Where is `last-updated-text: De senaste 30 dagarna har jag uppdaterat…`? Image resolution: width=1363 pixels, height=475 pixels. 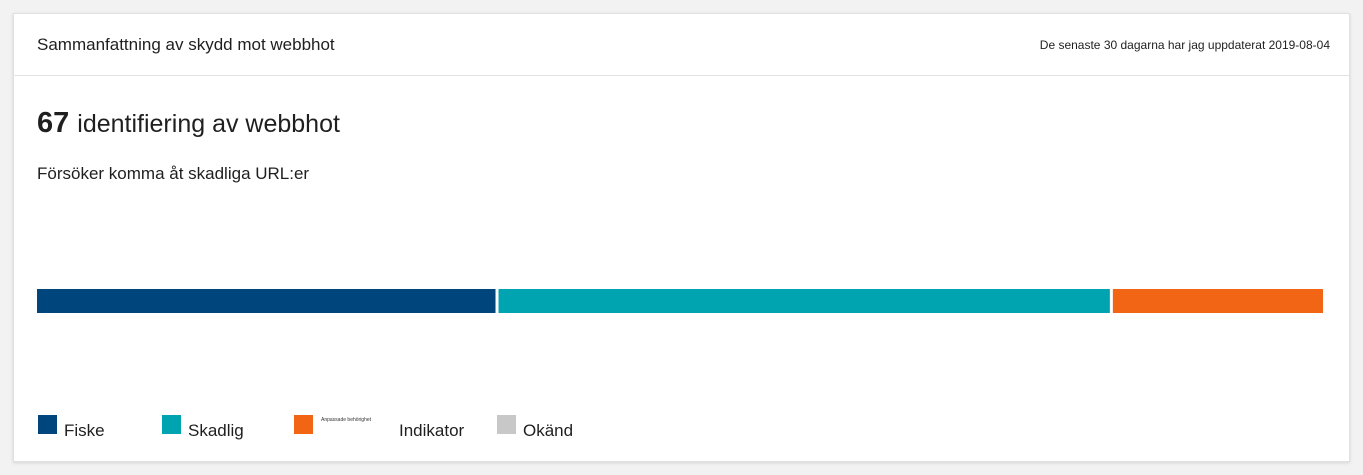 last-updated-text: De senaste 30 dagarna har jag uppdaterat… is located at coordinates (1184, 45).